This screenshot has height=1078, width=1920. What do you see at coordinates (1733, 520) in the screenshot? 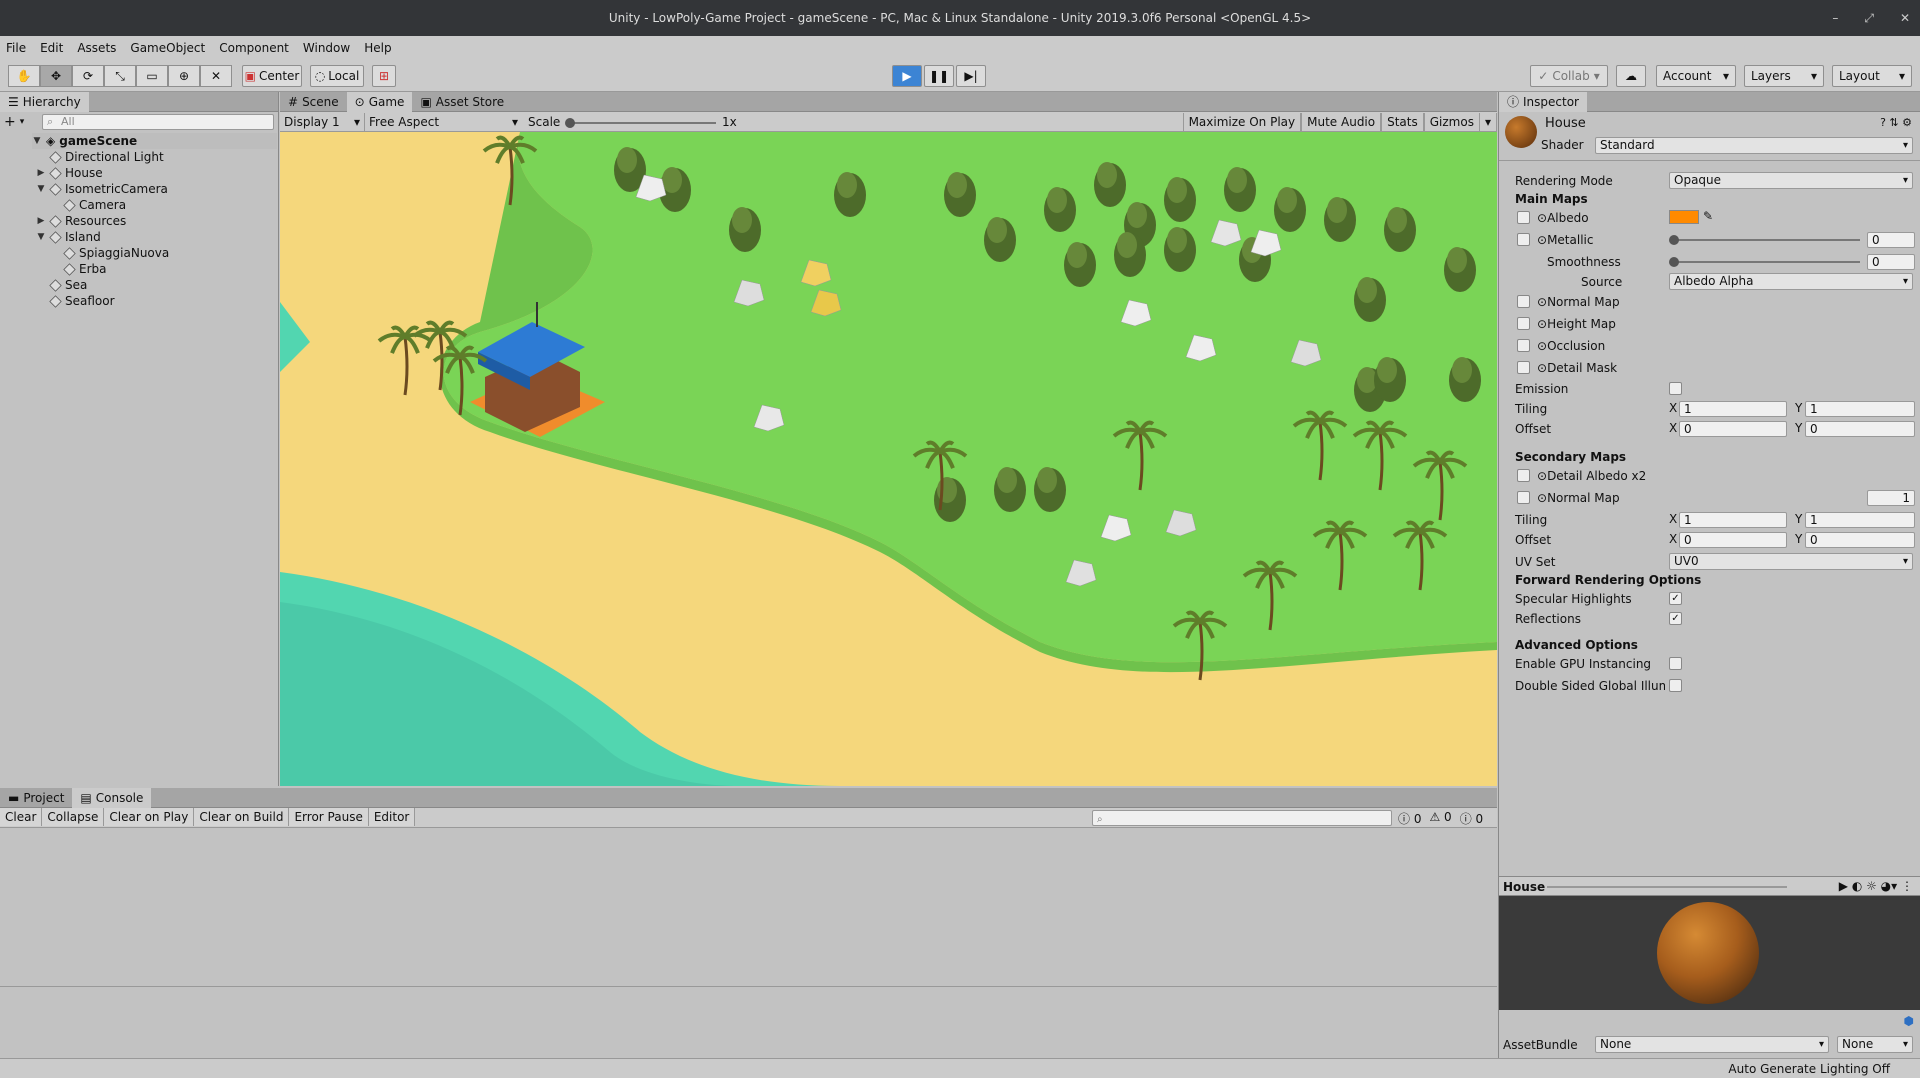
I see `tiling2-x-field: 1` at bounding box center [1733, 520].